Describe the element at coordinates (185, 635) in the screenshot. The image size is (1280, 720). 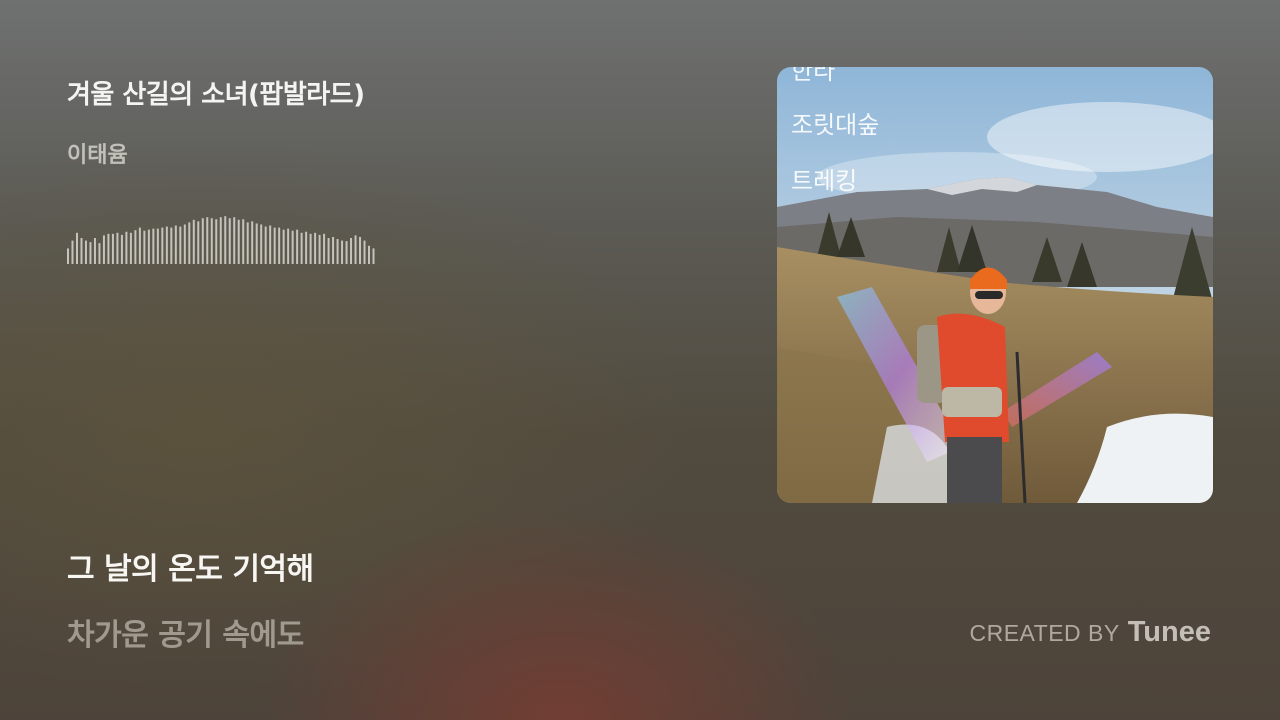
I see `lyric-next-line: 차가운 공기 속에도` at that location.